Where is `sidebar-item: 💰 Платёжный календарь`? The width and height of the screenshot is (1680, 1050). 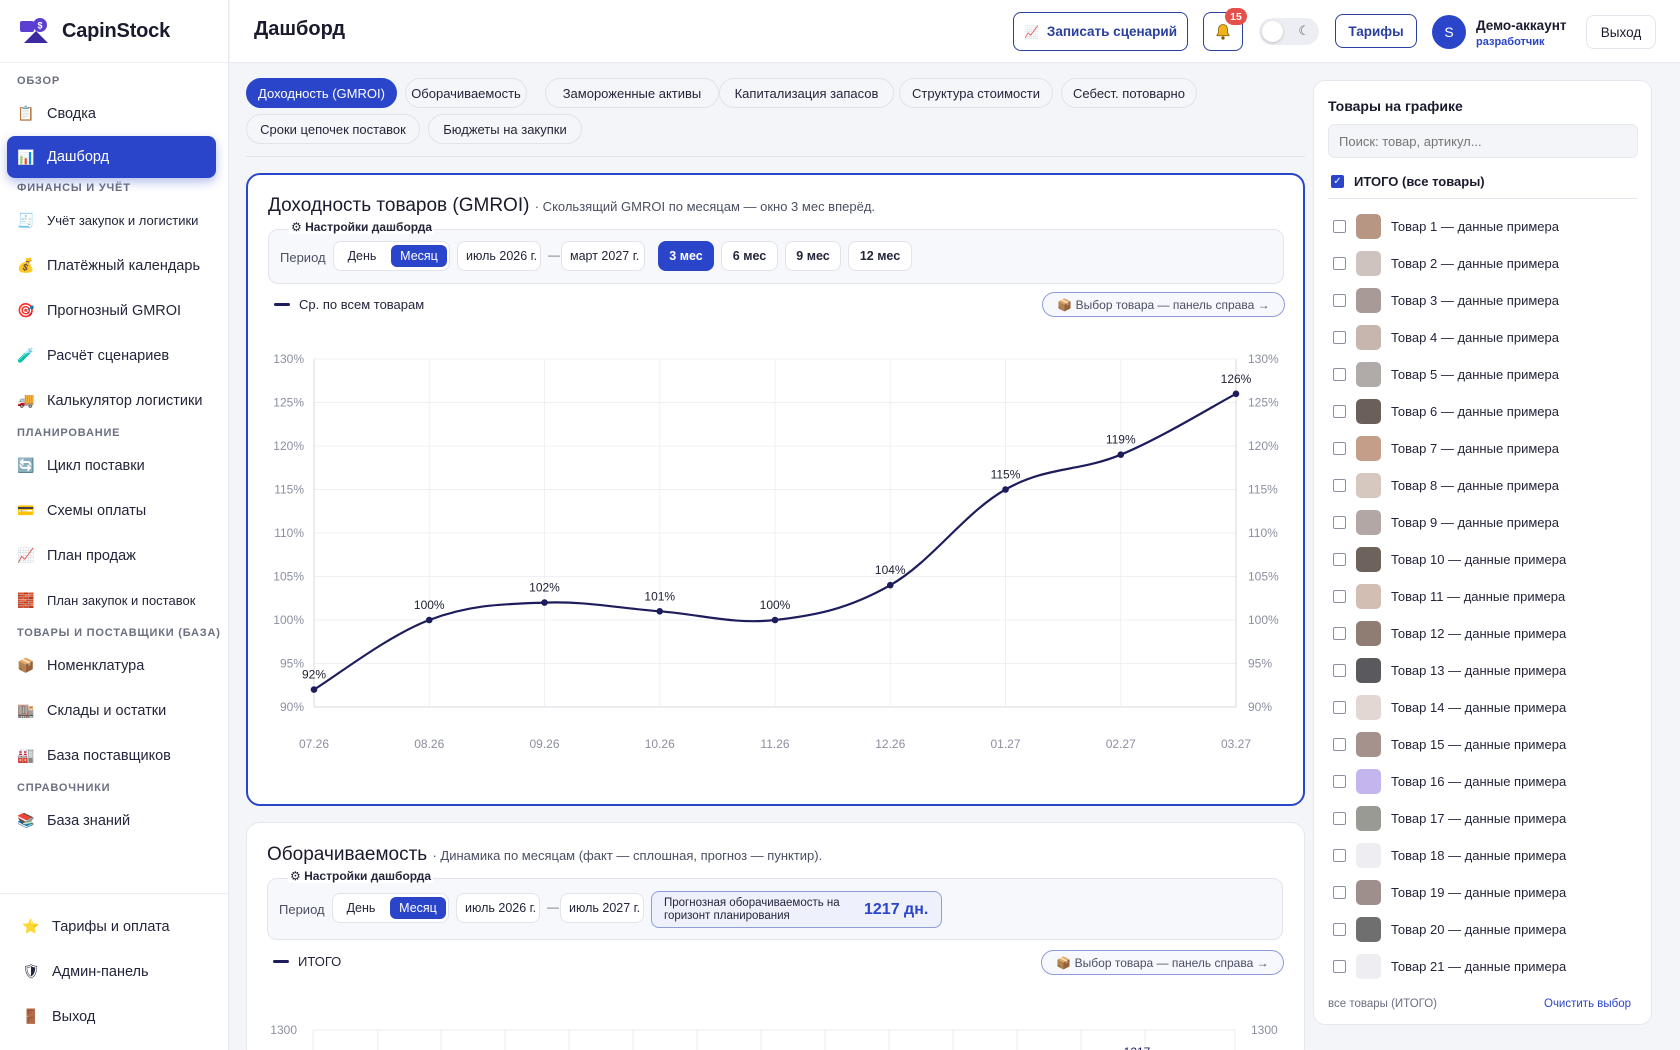 sidebar-item: 💰 Платёжный календарь is located at coordinates (114, 265).